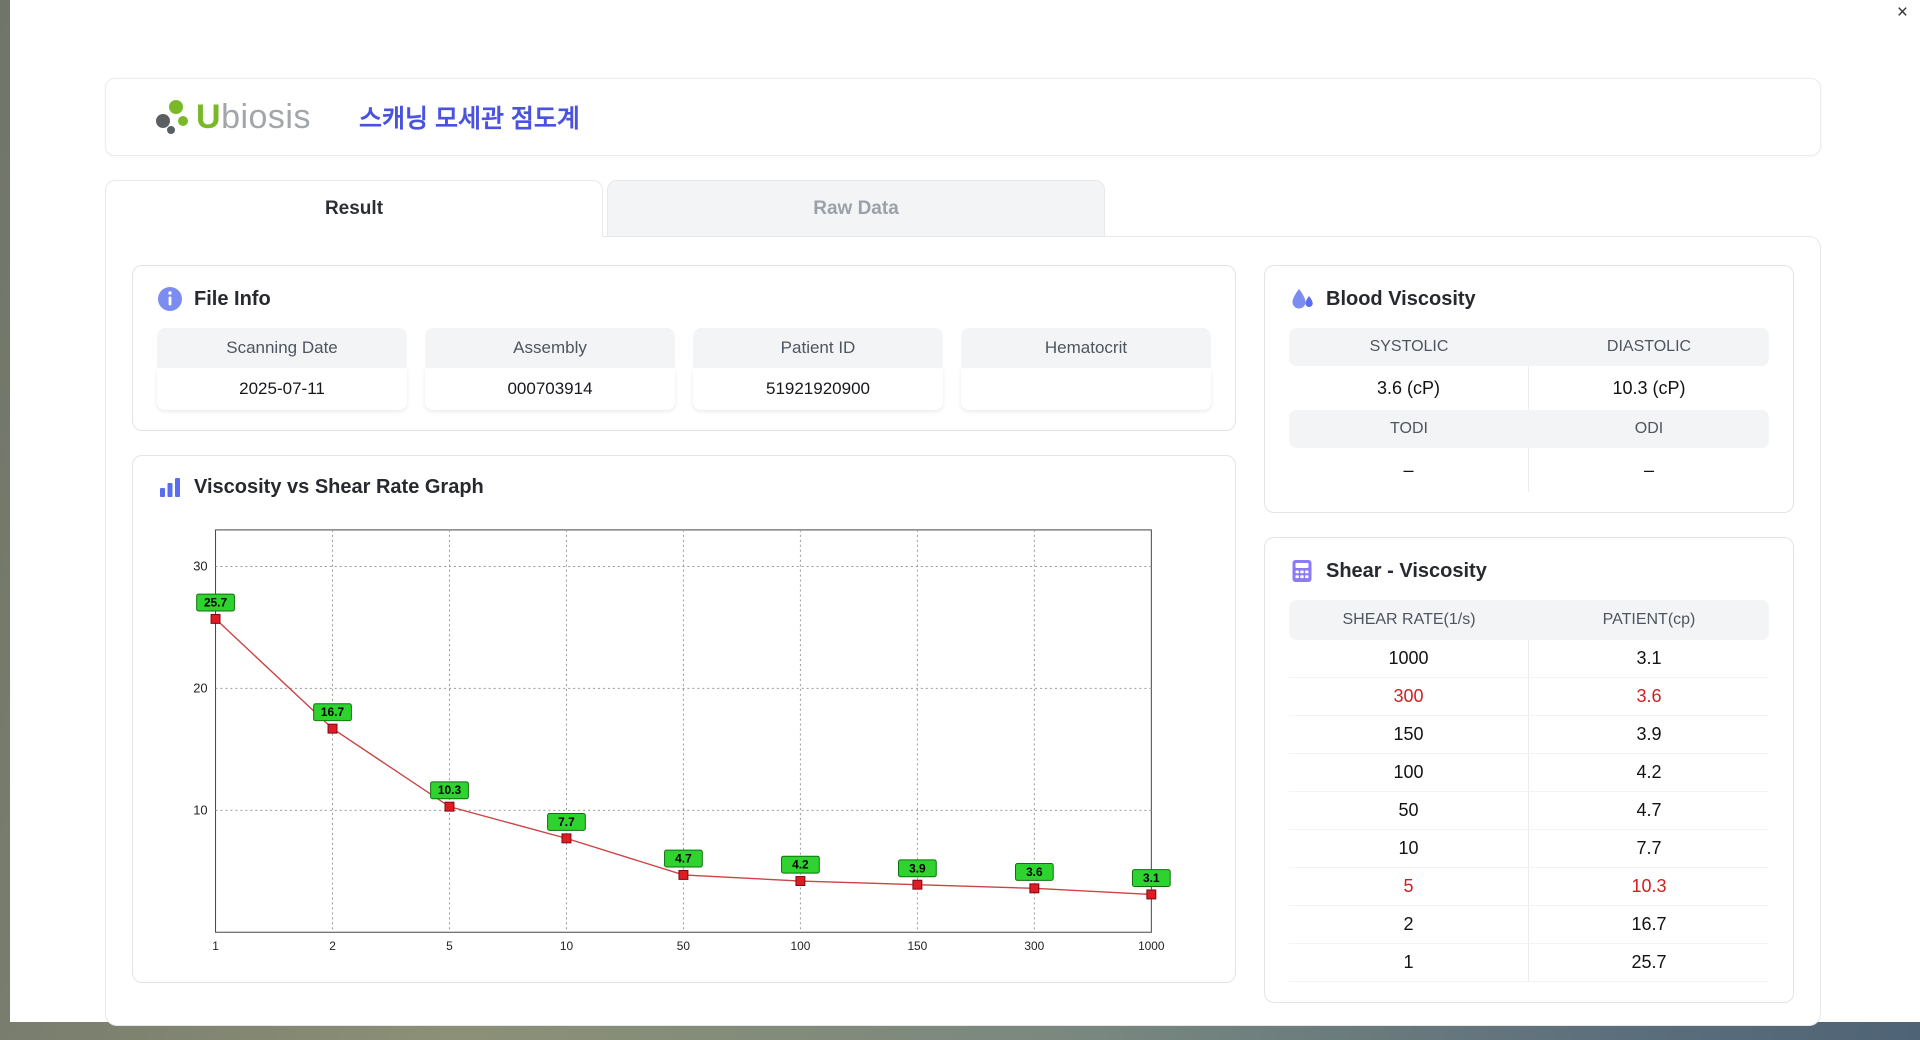 This screenshot has width=1920, height=1040. I want to click on field-hematocrit: Hematocrit, so click(1086, 369).